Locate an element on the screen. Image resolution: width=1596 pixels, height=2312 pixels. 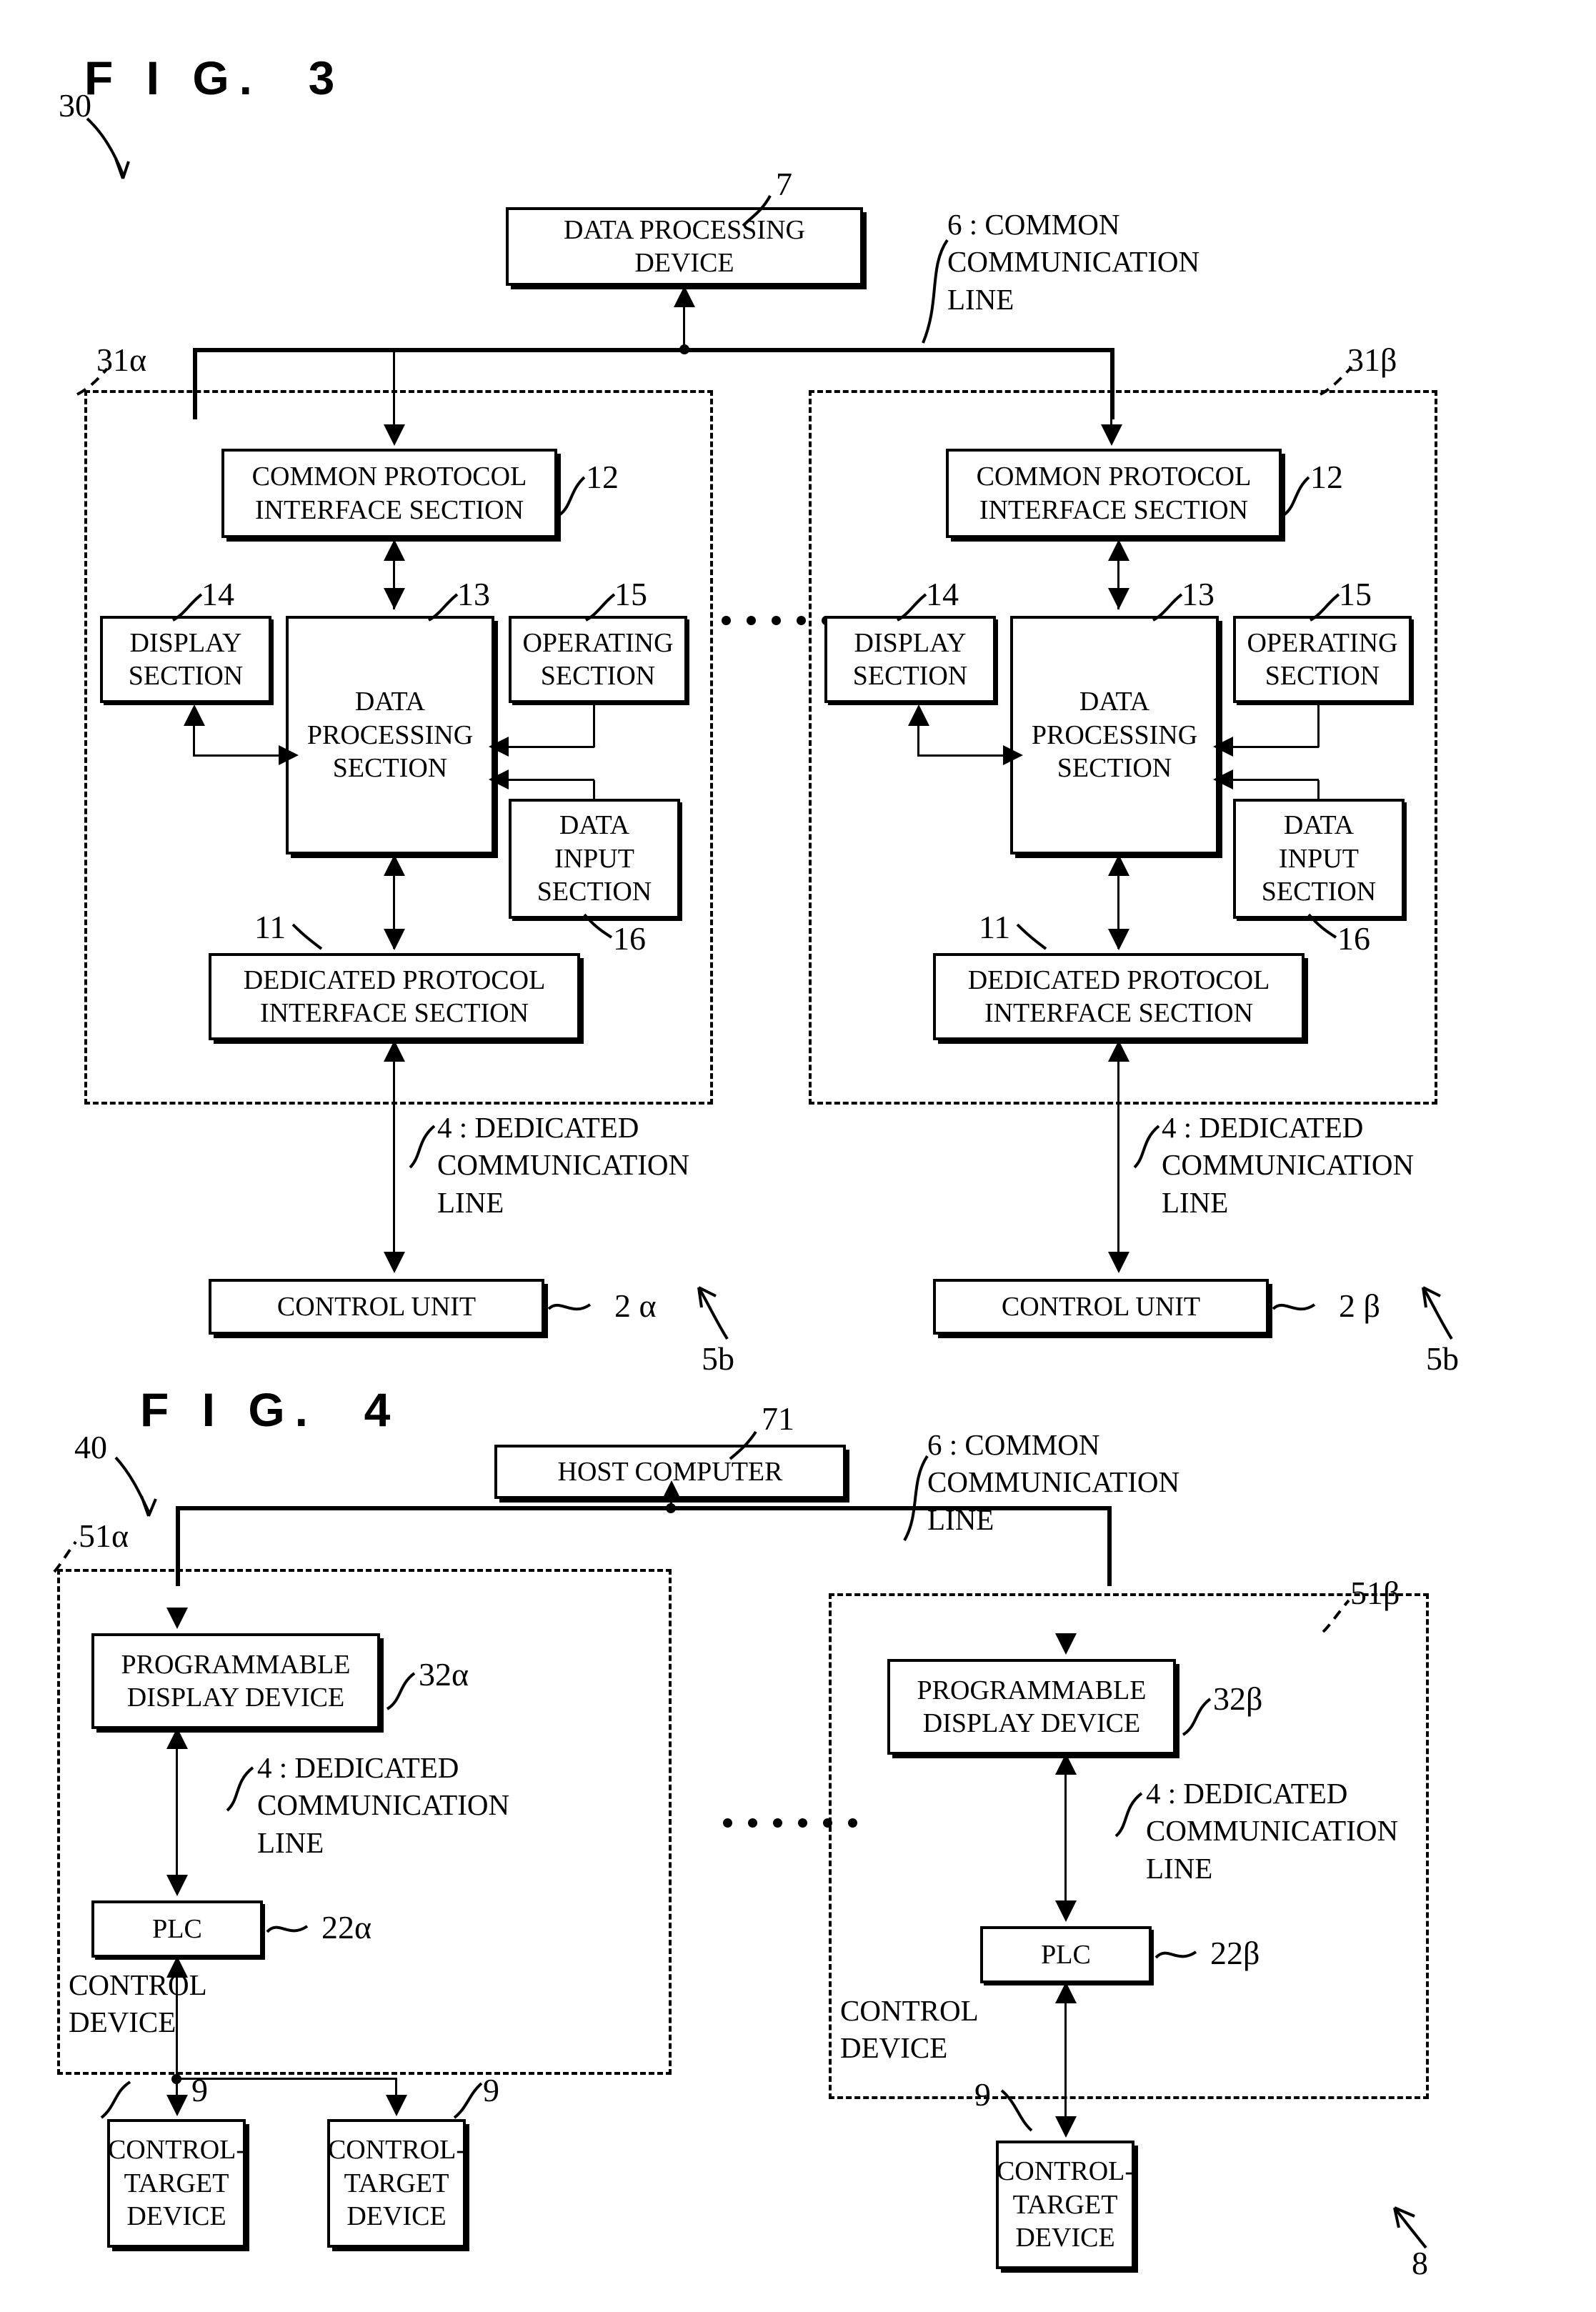
ref-11-alpha-leader is located at coordinates (307, 937).